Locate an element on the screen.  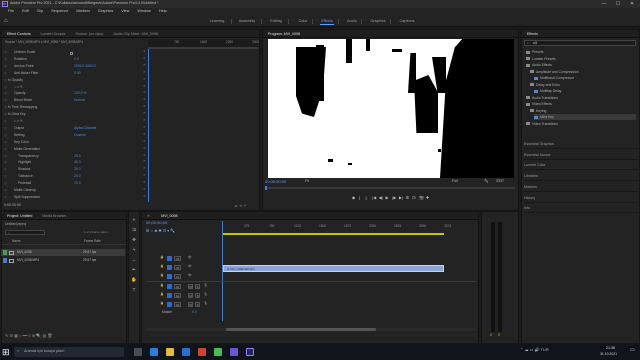
tab-program: Program: MVI_0098 is located at coordinates (284, 33).